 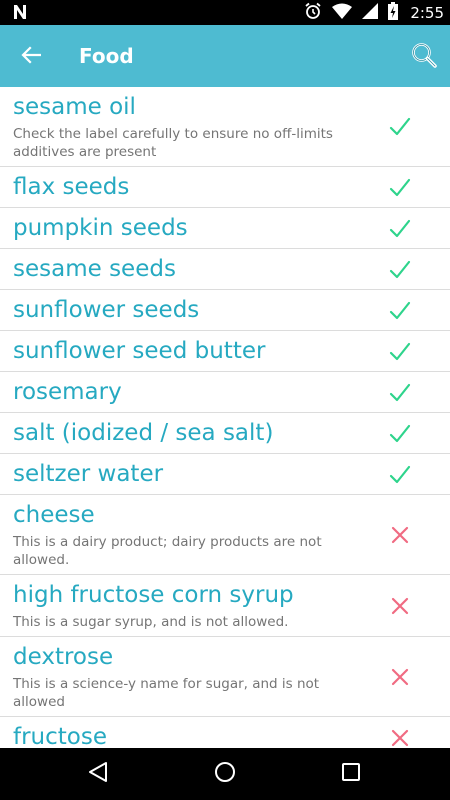 I want to click on food-list-item: salt (iodized / sea salt), so click(x=225, y=433).